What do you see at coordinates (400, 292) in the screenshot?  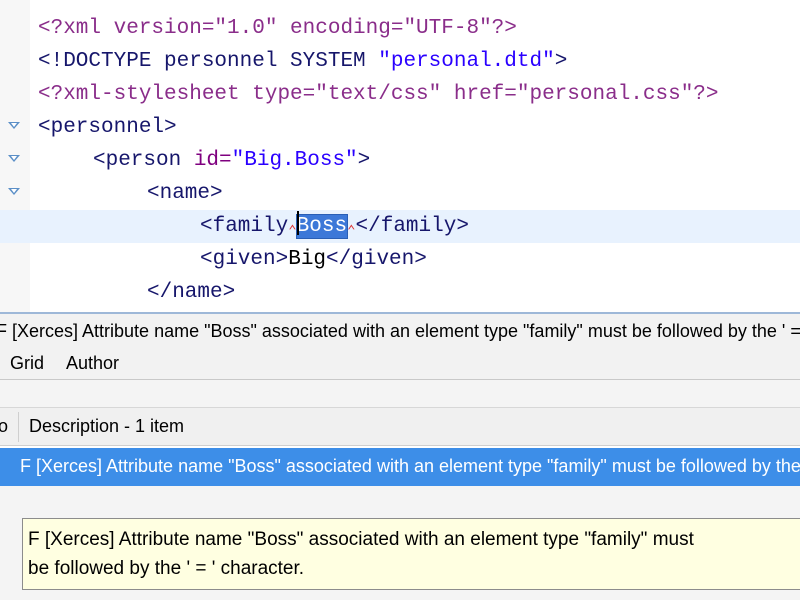 I see `code-line-9: </name>` at bounding box center [400, 292].